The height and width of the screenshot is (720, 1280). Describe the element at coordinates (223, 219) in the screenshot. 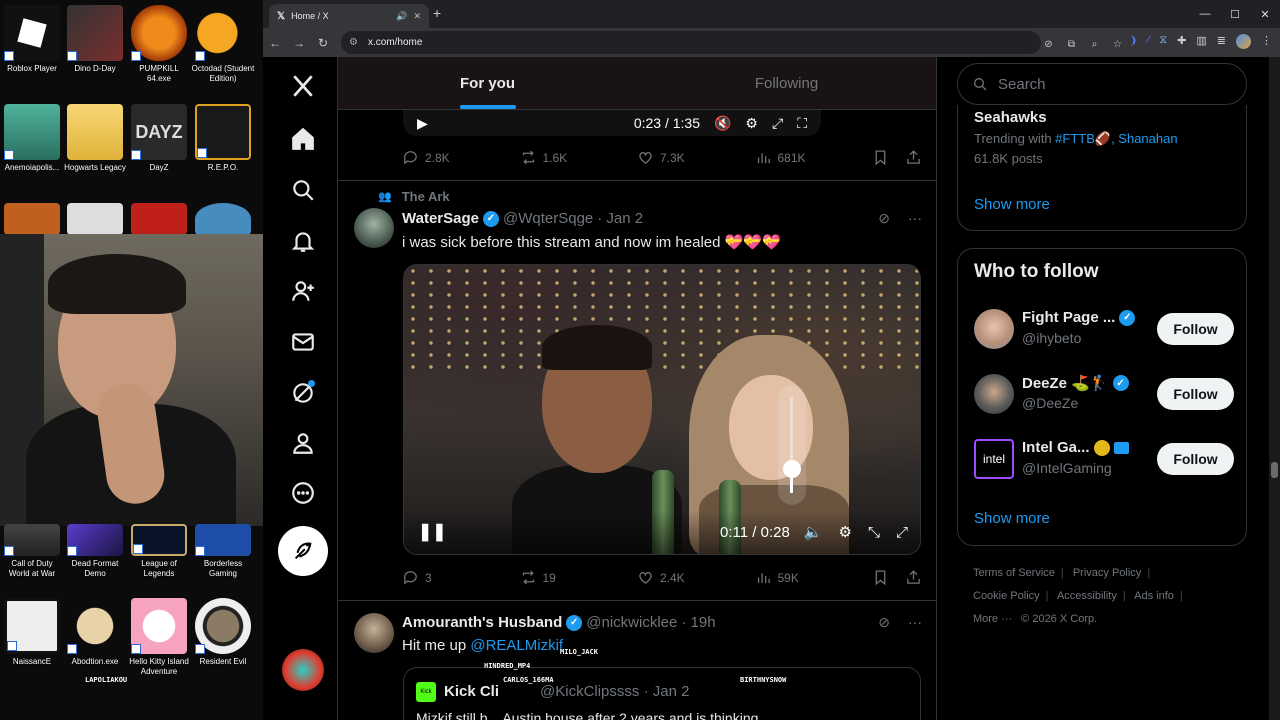

I see `desktop-icon-godot` at that location.